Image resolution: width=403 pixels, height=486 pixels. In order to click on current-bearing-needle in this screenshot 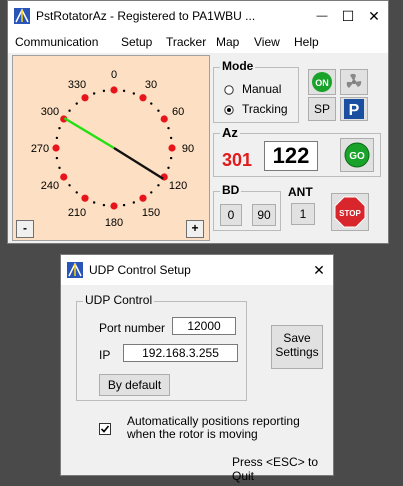, I will do `click(138, 163)`.